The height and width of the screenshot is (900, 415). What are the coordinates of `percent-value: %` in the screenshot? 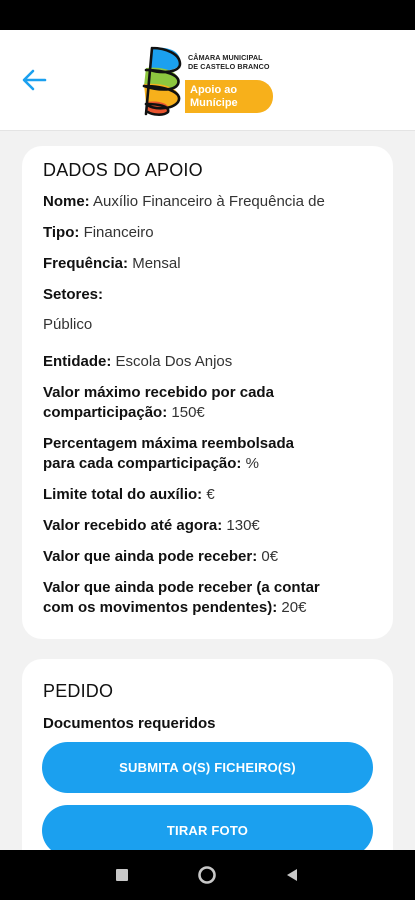 It's located at (252, 463).